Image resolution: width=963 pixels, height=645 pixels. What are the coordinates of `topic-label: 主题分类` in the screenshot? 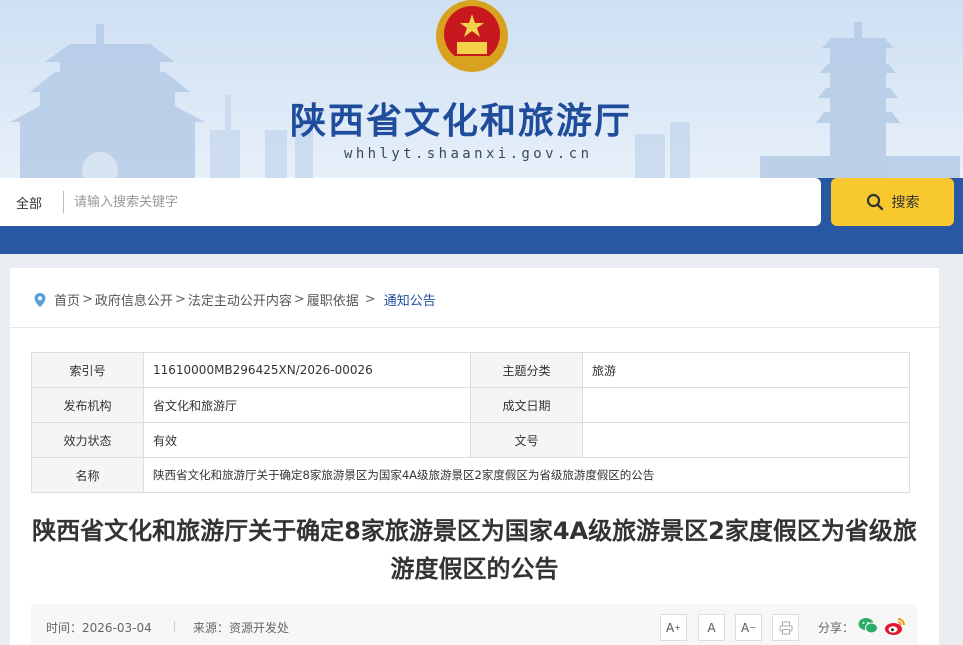 It's located at (526, 370).